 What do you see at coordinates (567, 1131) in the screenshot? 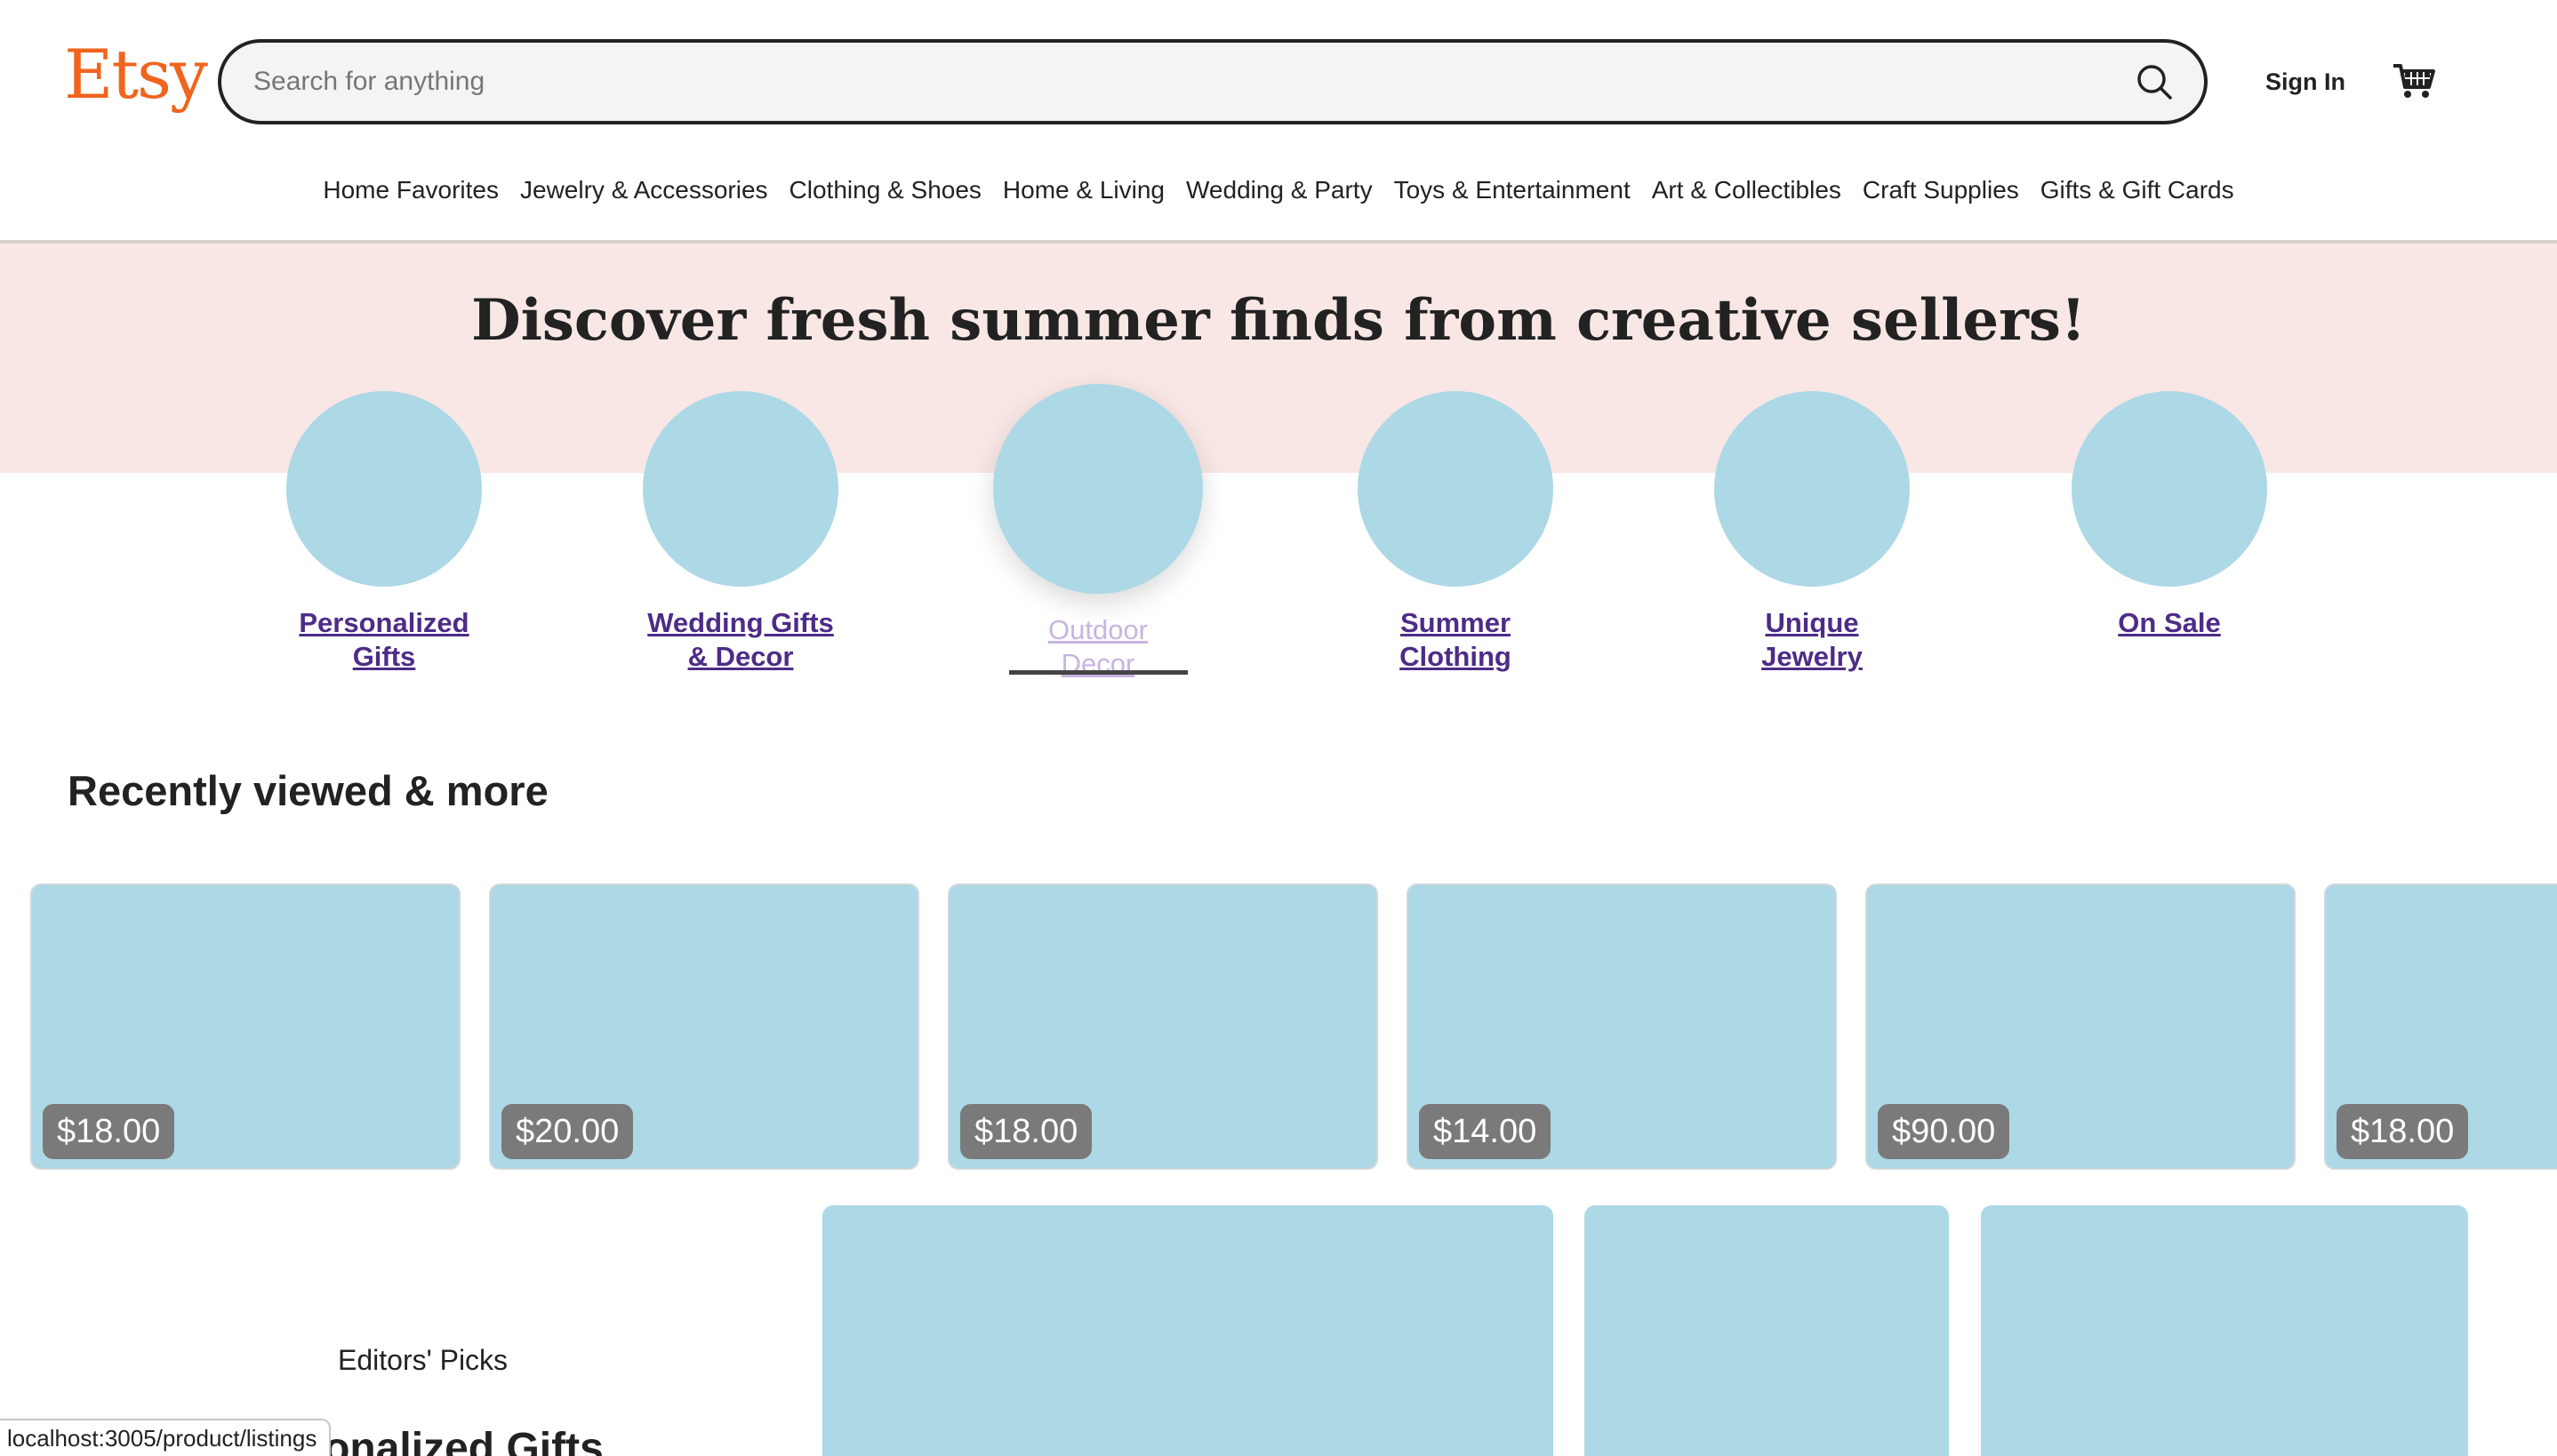
I see `price-badge: $20.00` at bounding box center [567, 1131].